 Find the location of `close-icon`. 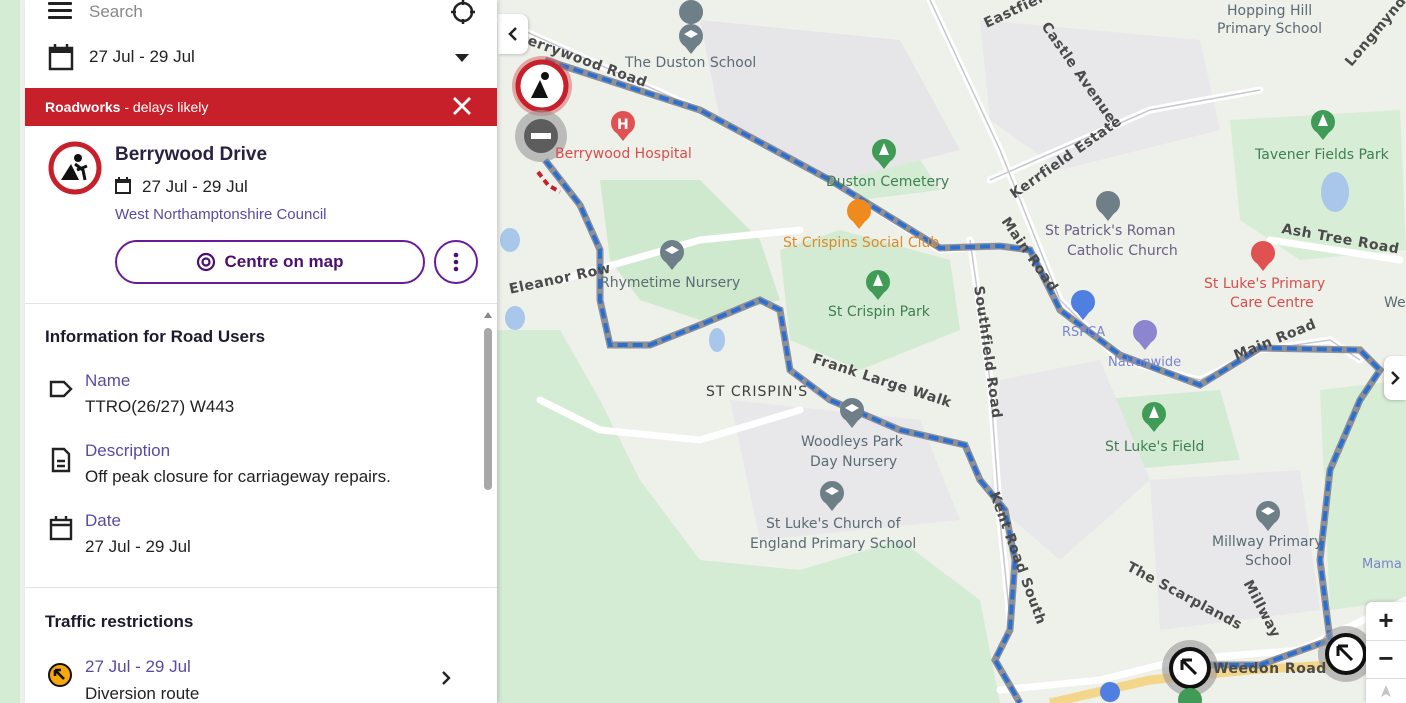

close-icon is located at coordinates (462, 106).